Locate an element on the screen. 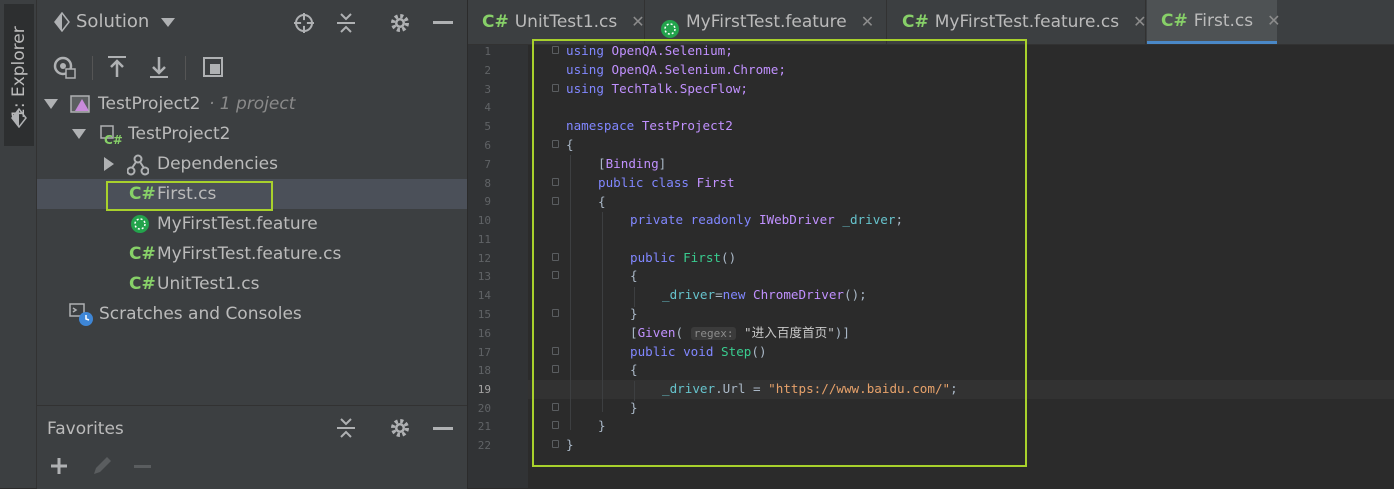  explorer-tool-icon is located at coordinates (19, 118).